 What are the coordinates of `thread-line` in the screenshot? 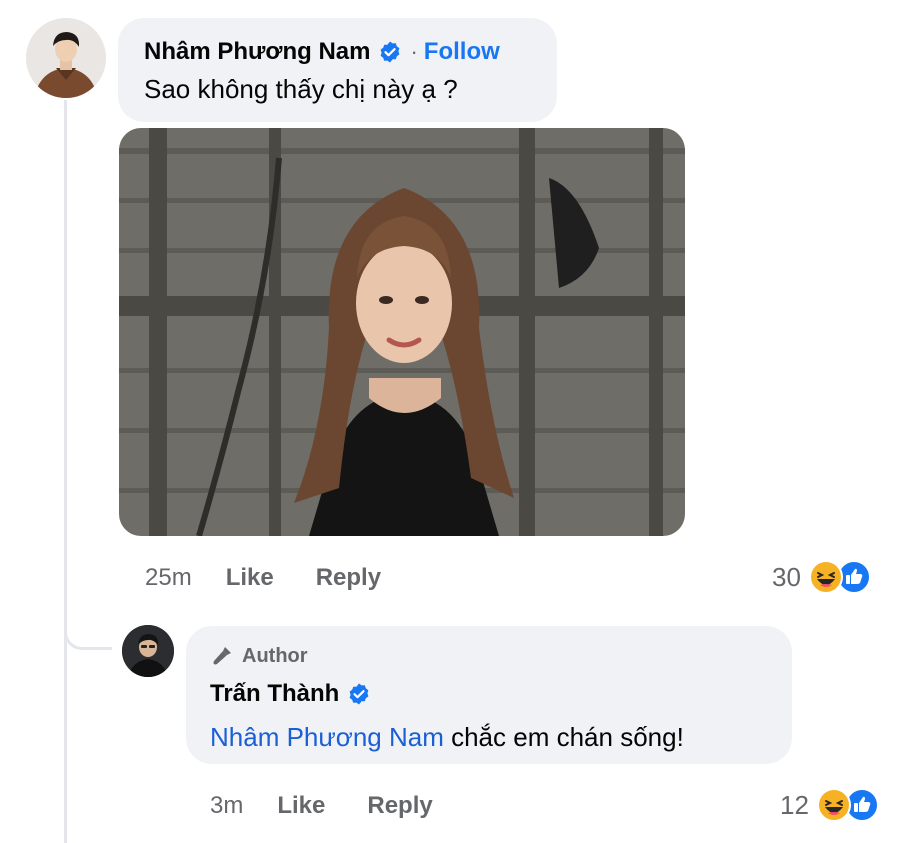 It's located at (65, 471).